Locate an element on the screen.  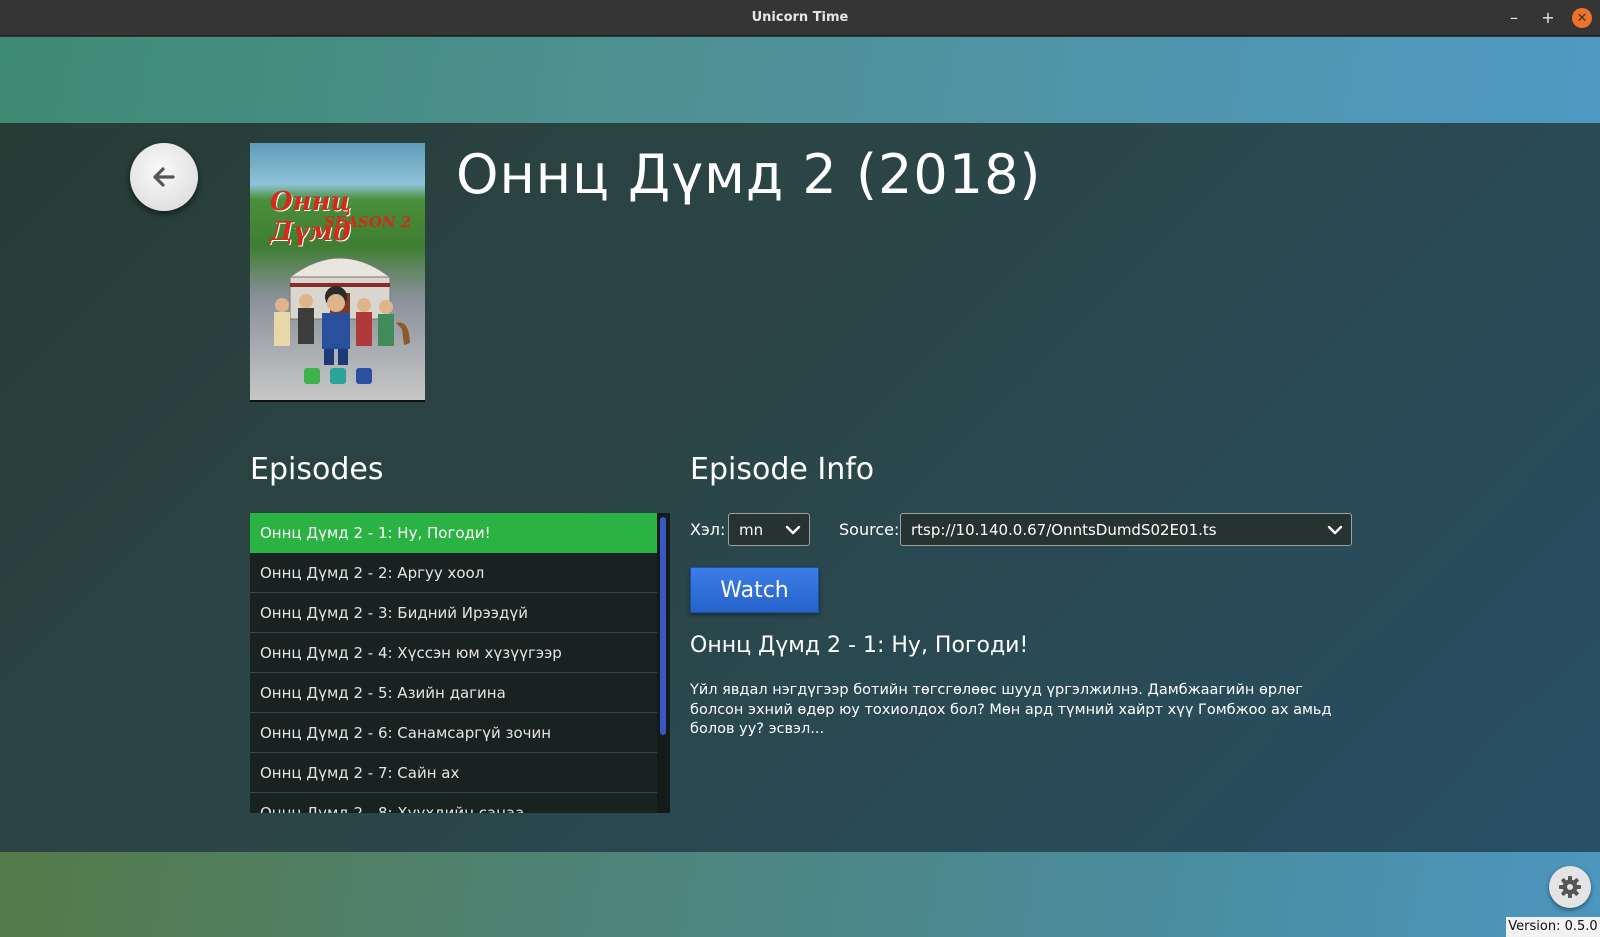
episode-title: Оннц Дүмд 2 - 1: Ну, Погоди! is located at coordinates (859, 645).